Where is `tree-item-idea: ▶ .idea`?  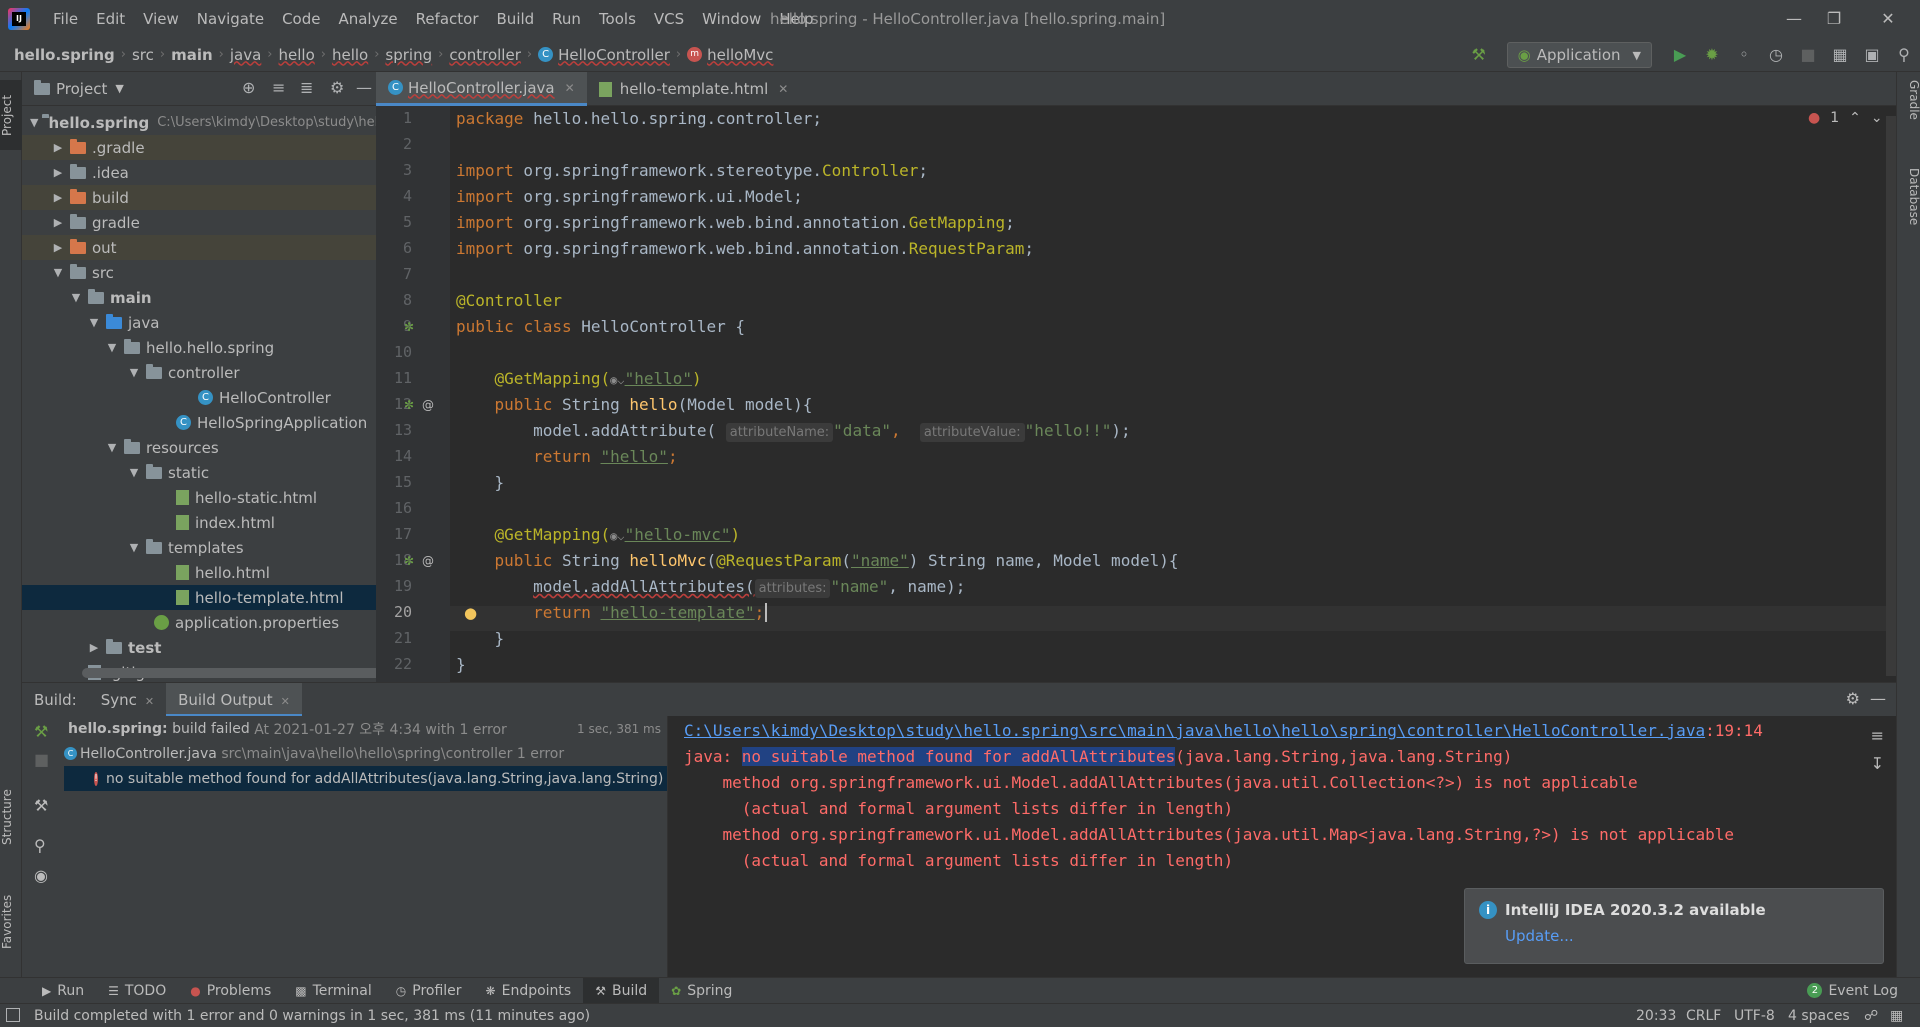 tree-item-idea: ▶ .idea is located at coordinates (199, 172).